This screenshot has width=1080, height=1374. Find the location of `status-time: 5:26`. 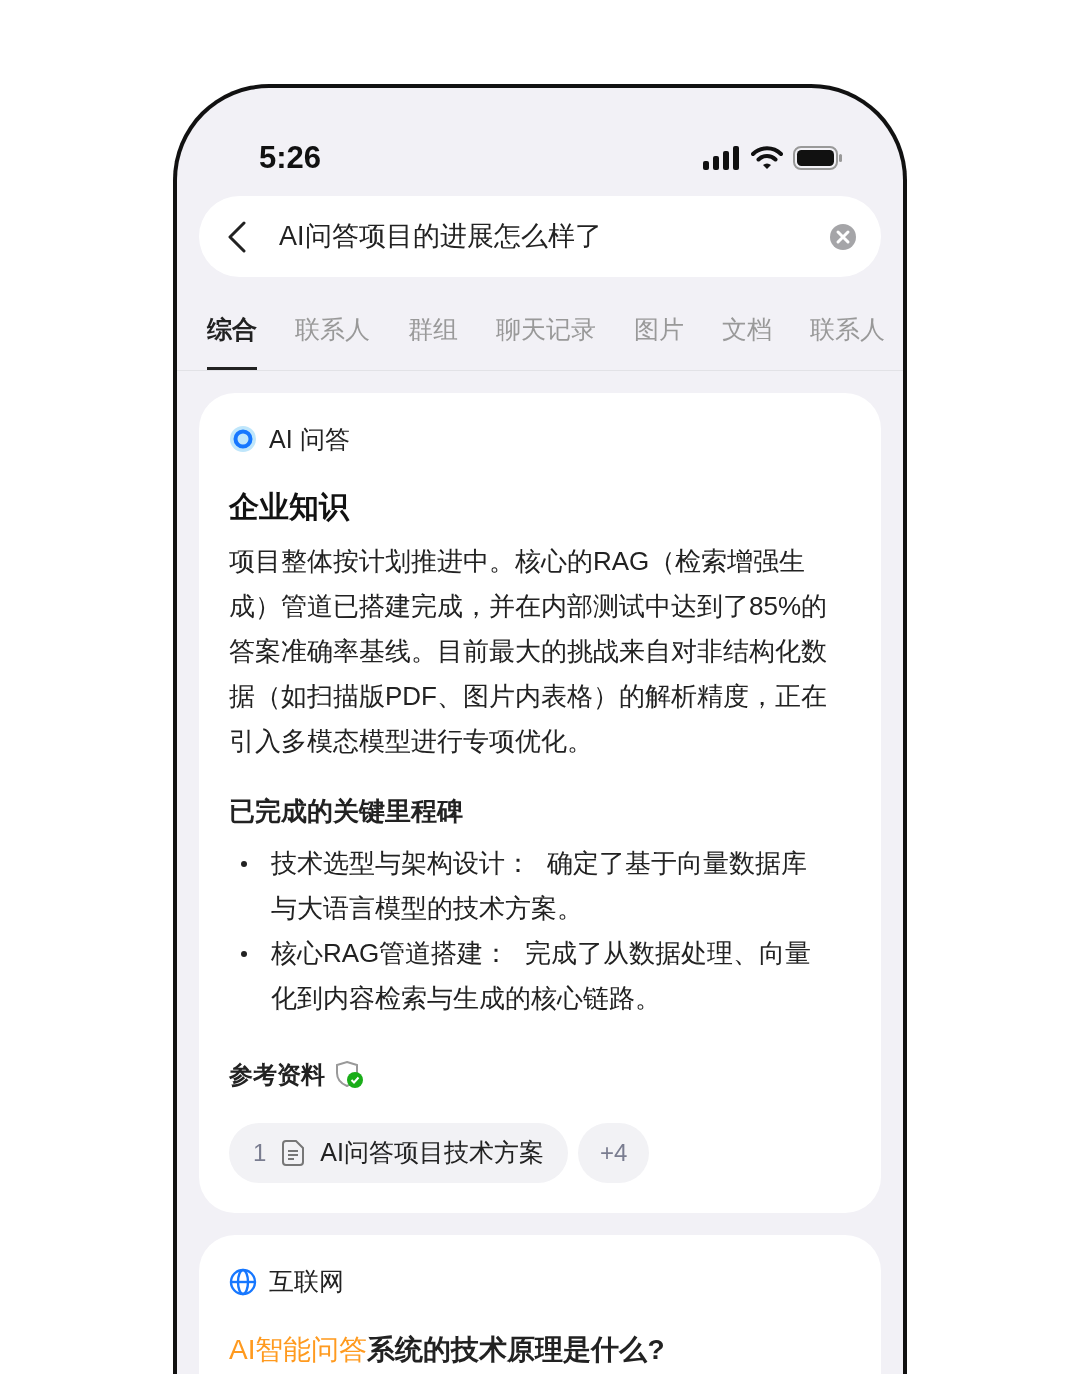

status-time: 5:26 is located at coordinates (290, 157).